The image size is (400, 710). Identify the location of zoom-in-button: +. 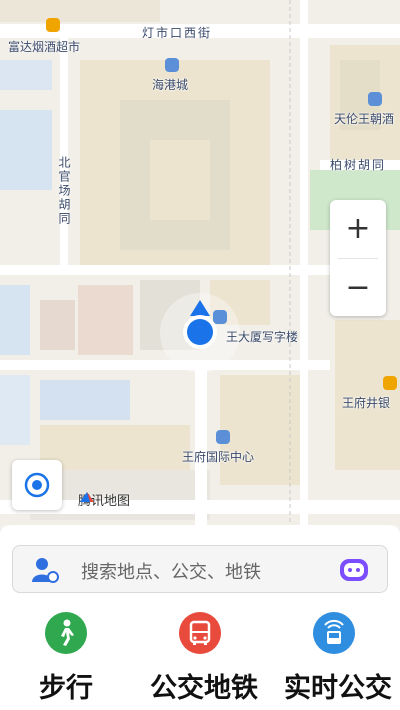
(358, 229).